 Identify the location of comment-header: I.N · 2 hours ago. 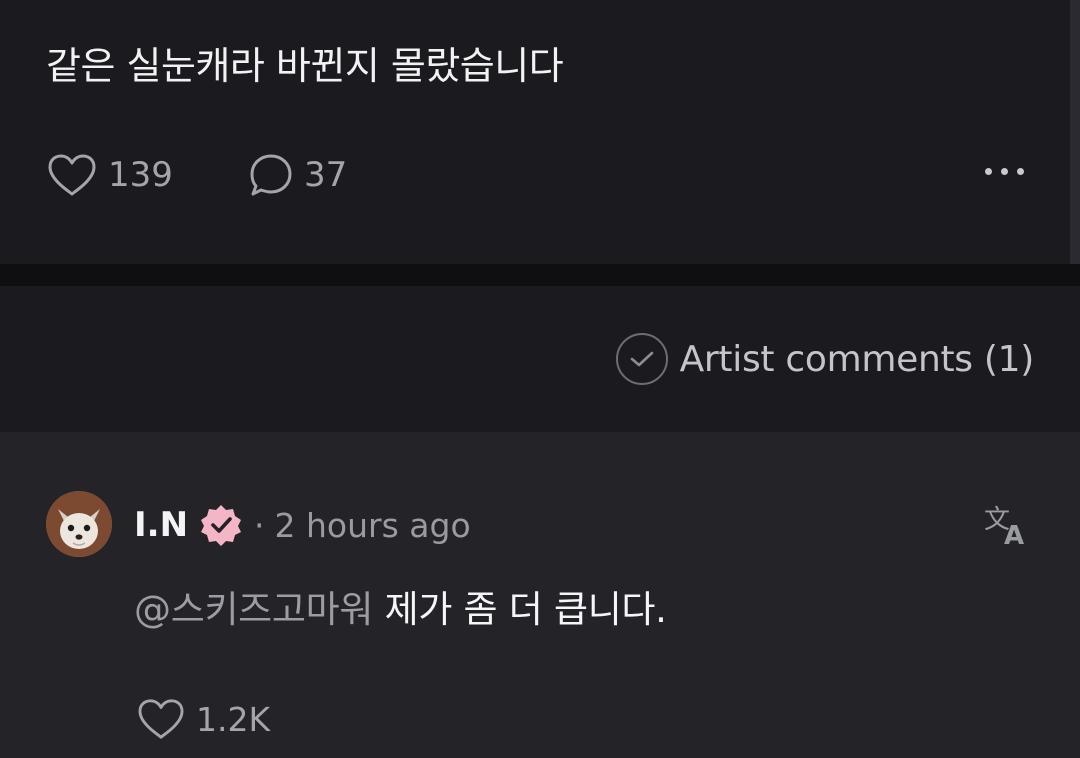
(302, 525).